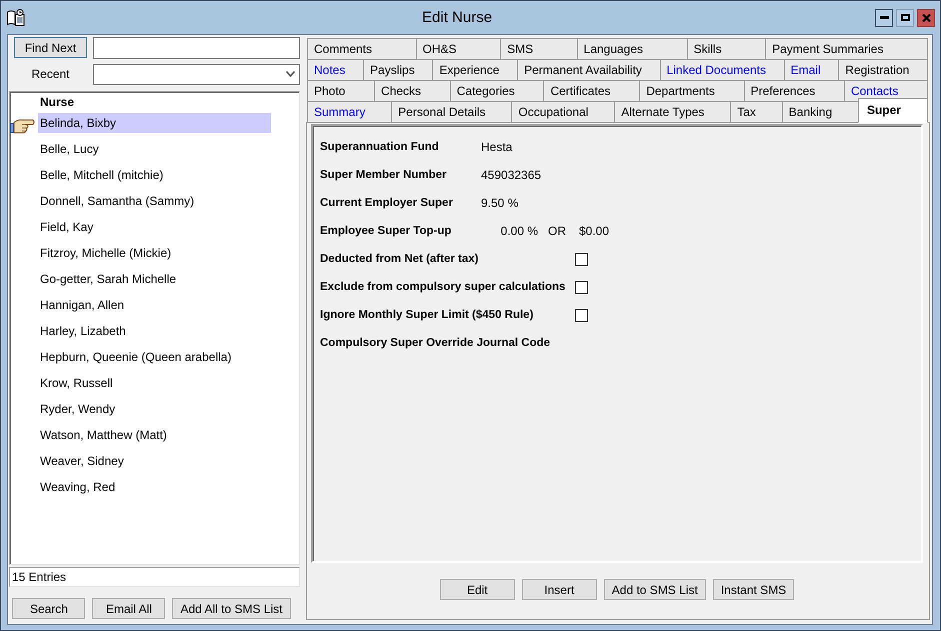 The height and width of the screenshot is (631, 941). Describe the element at coordinates (154, 383) in the screenshot. I see `nurse-name: Krow, Russell` at that location.